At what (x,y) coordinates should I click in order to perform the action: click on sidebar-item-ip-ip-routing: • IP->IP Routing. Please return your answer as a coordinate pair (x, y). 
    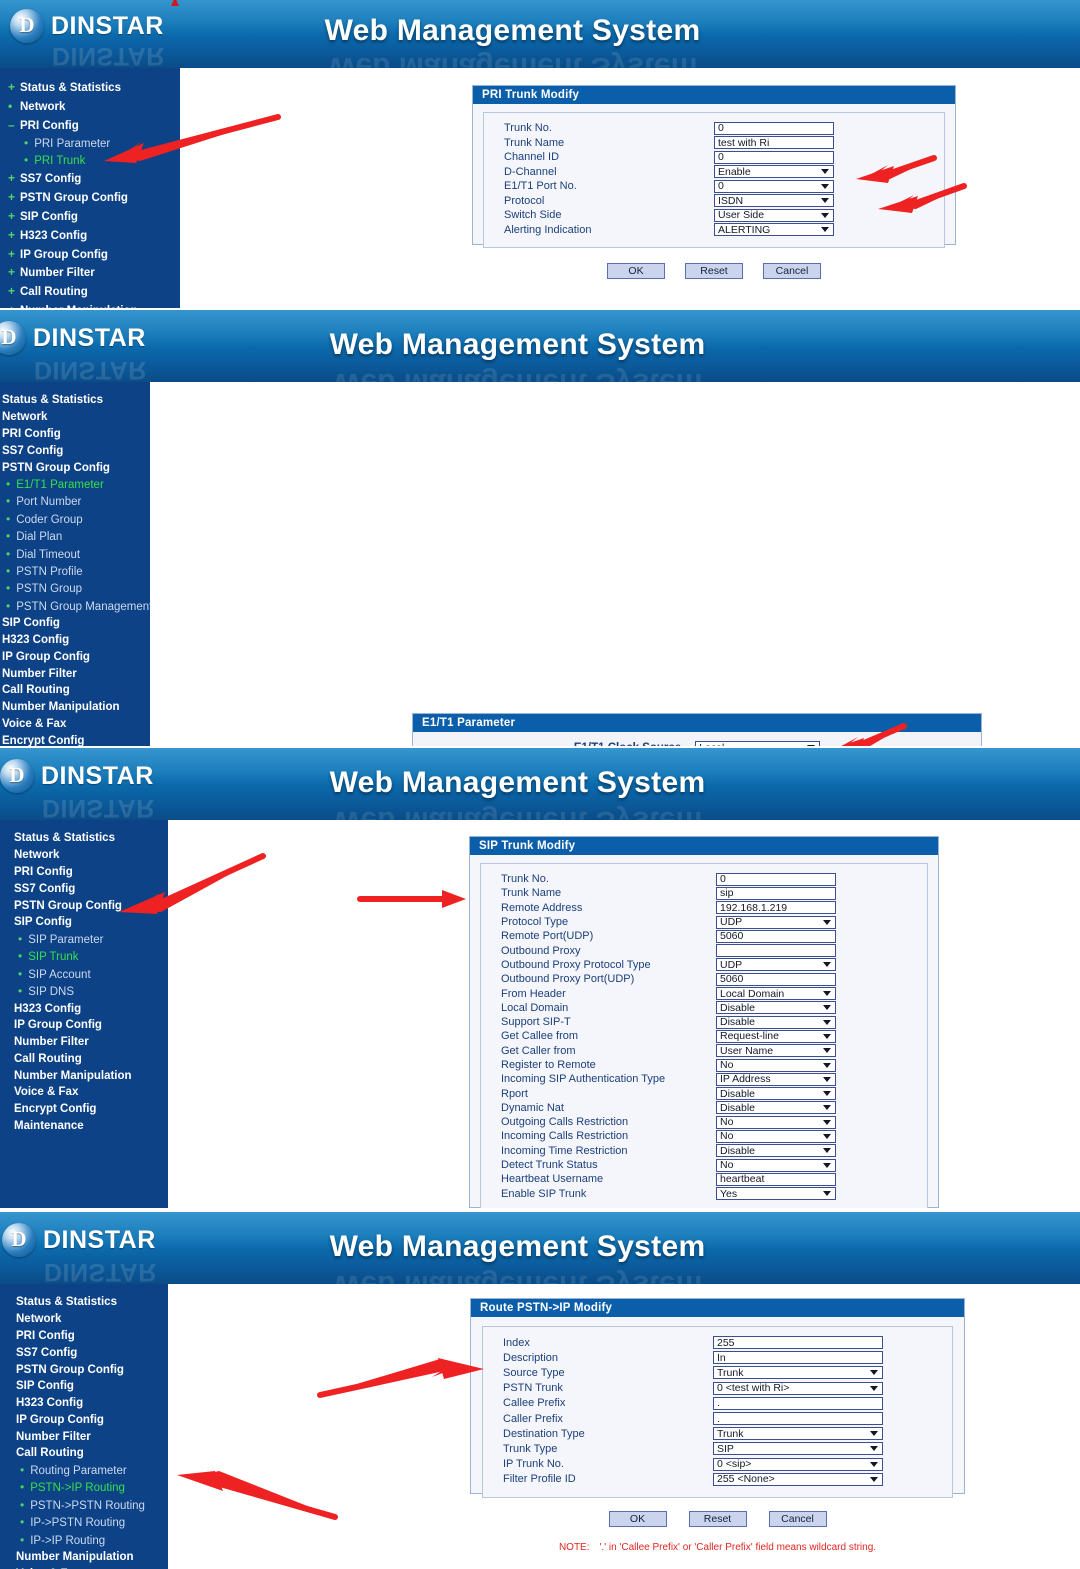
    Looking at the image, I should click on (84, 1539).